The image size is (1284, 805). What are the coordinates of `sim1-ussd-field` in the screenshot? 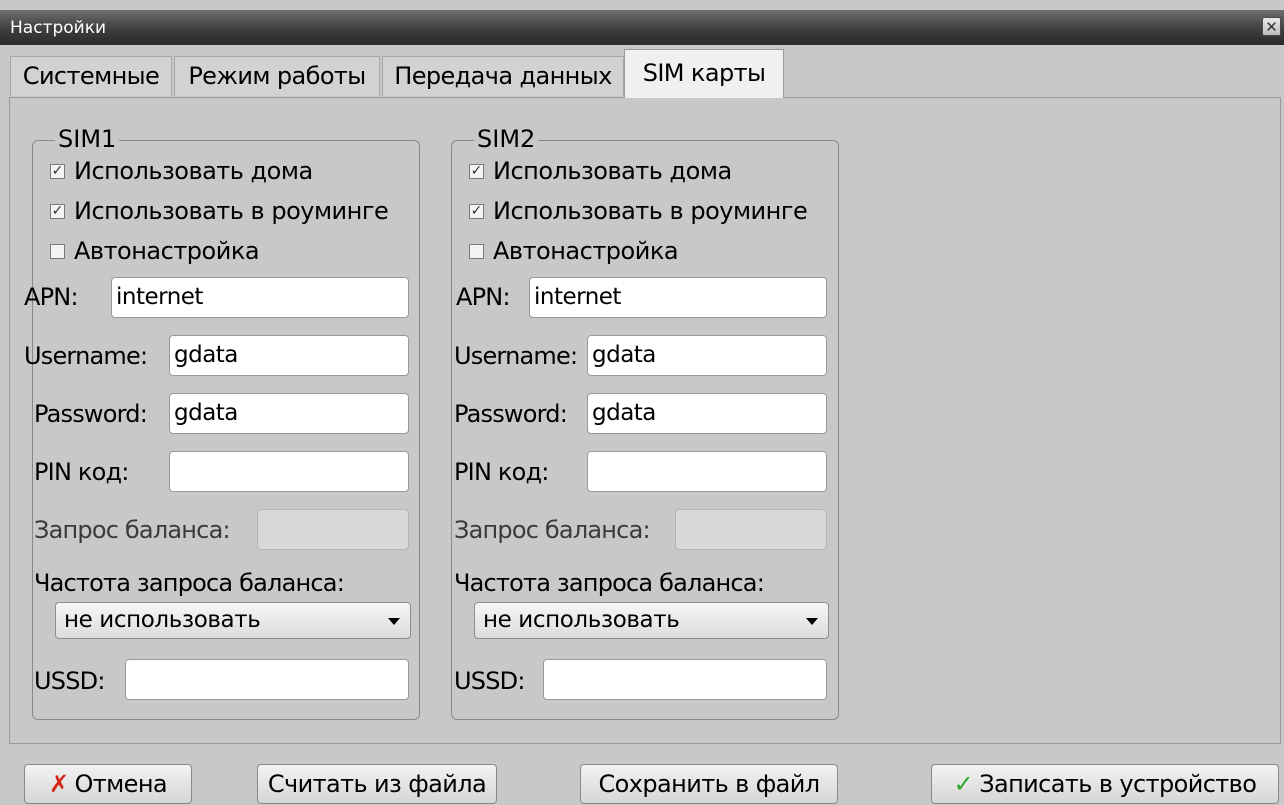 It's located at (267, 679).